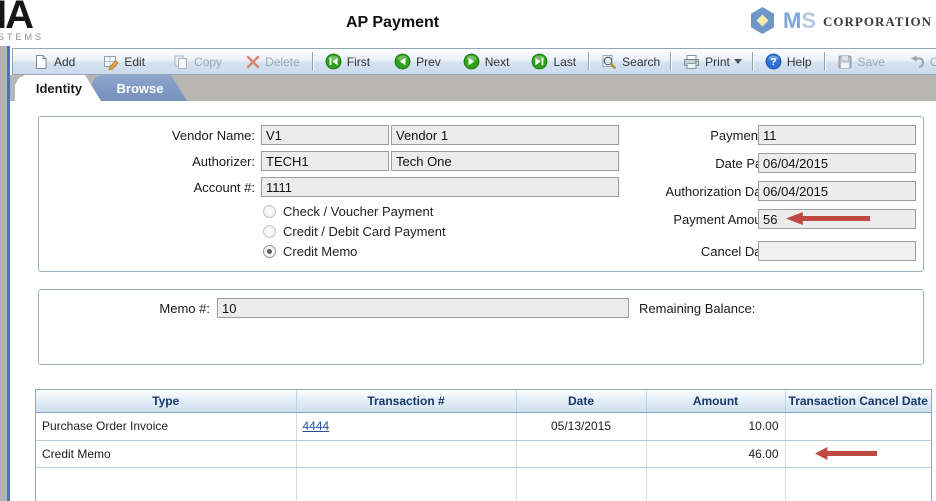 The image size is (936, 501). Describe the element at coordinates (406, 426) in the screenshot. I see `cell-transaction: 4444` at that location.